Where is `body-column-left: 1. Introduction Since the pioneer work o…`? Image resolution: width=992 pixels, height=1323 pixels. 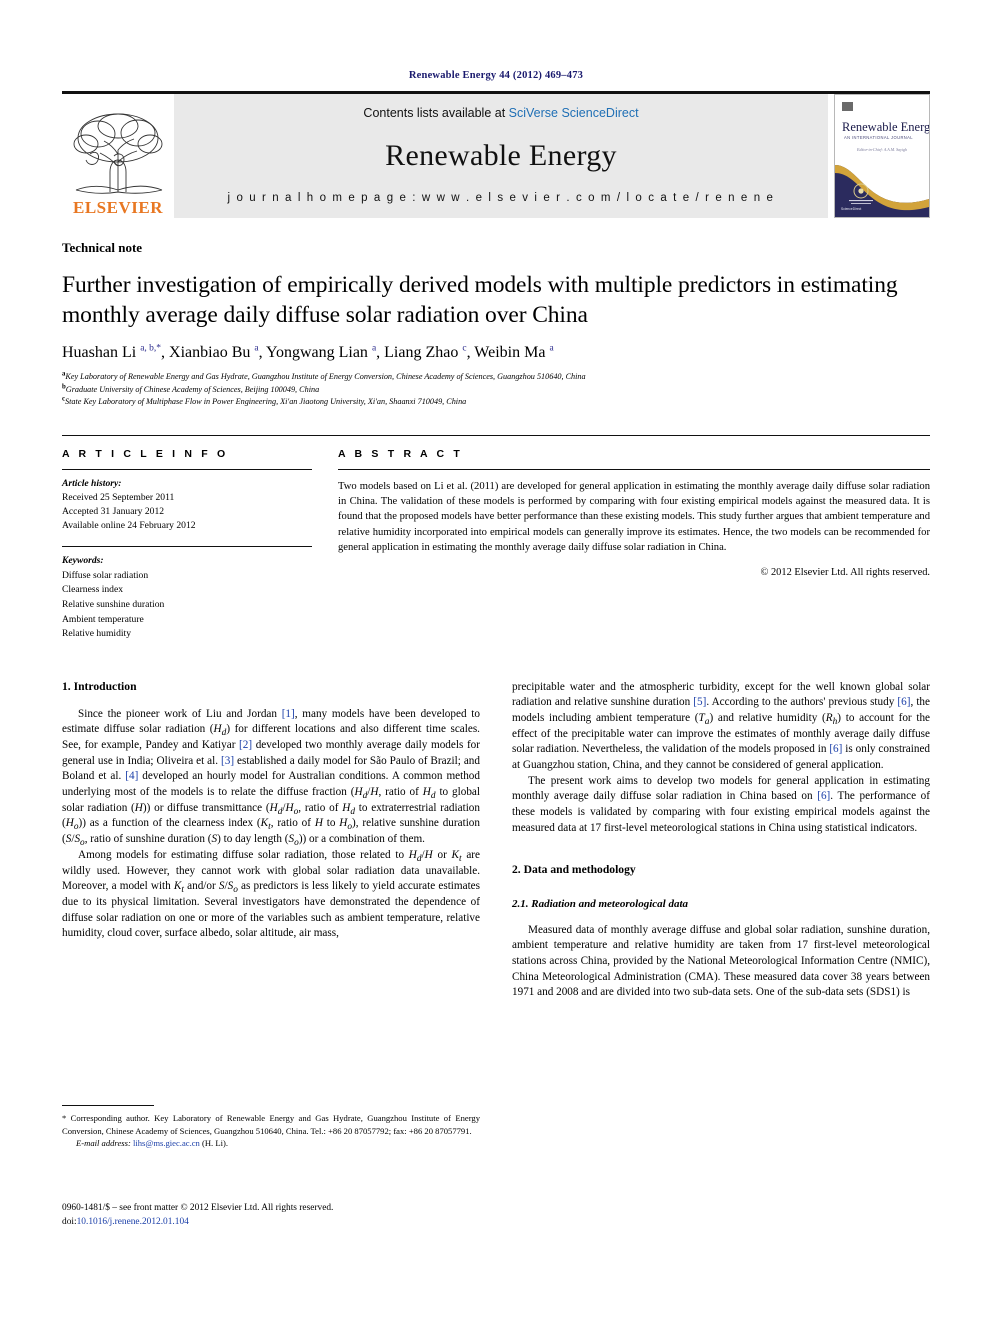 body-column-left: 1. Introduction Since the pioneer work o… is located at coordinates (271, 915).